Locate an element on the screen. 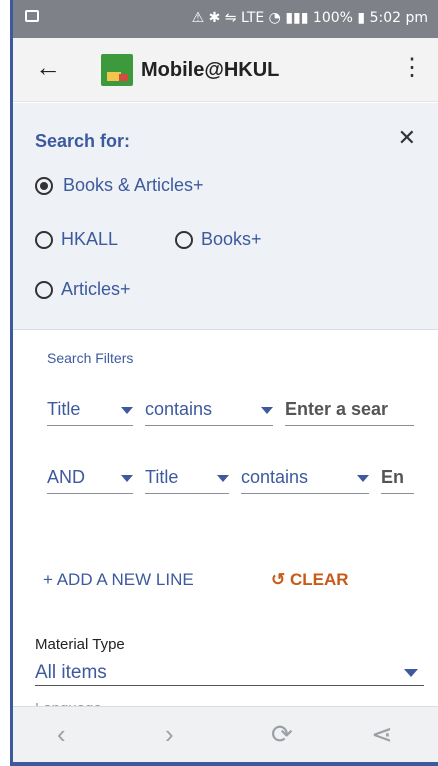 Image resolution: width=438 pixels, height=766 pixels. gallery-icon is located at coordinates (32, 16).